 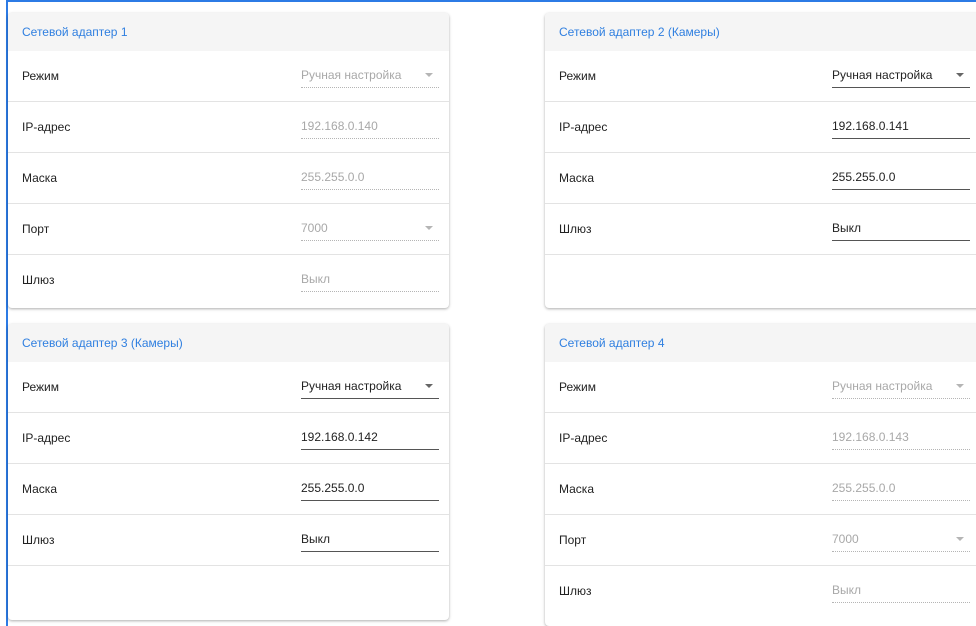 I want to click on ip-address-input: 192.168.0.142, so click(x=370, y=438).